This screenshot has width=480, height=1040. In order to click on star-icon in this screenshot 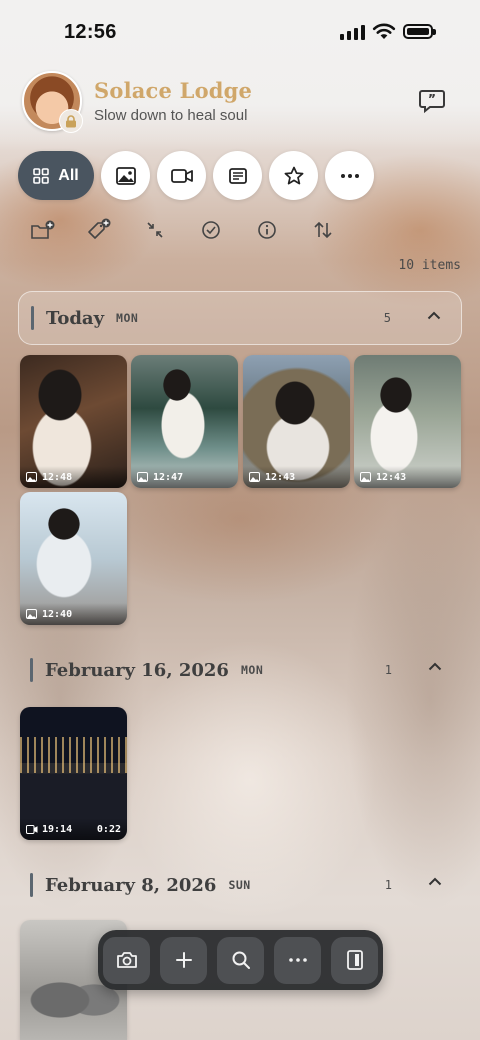, I will do `click(293, 175)`.